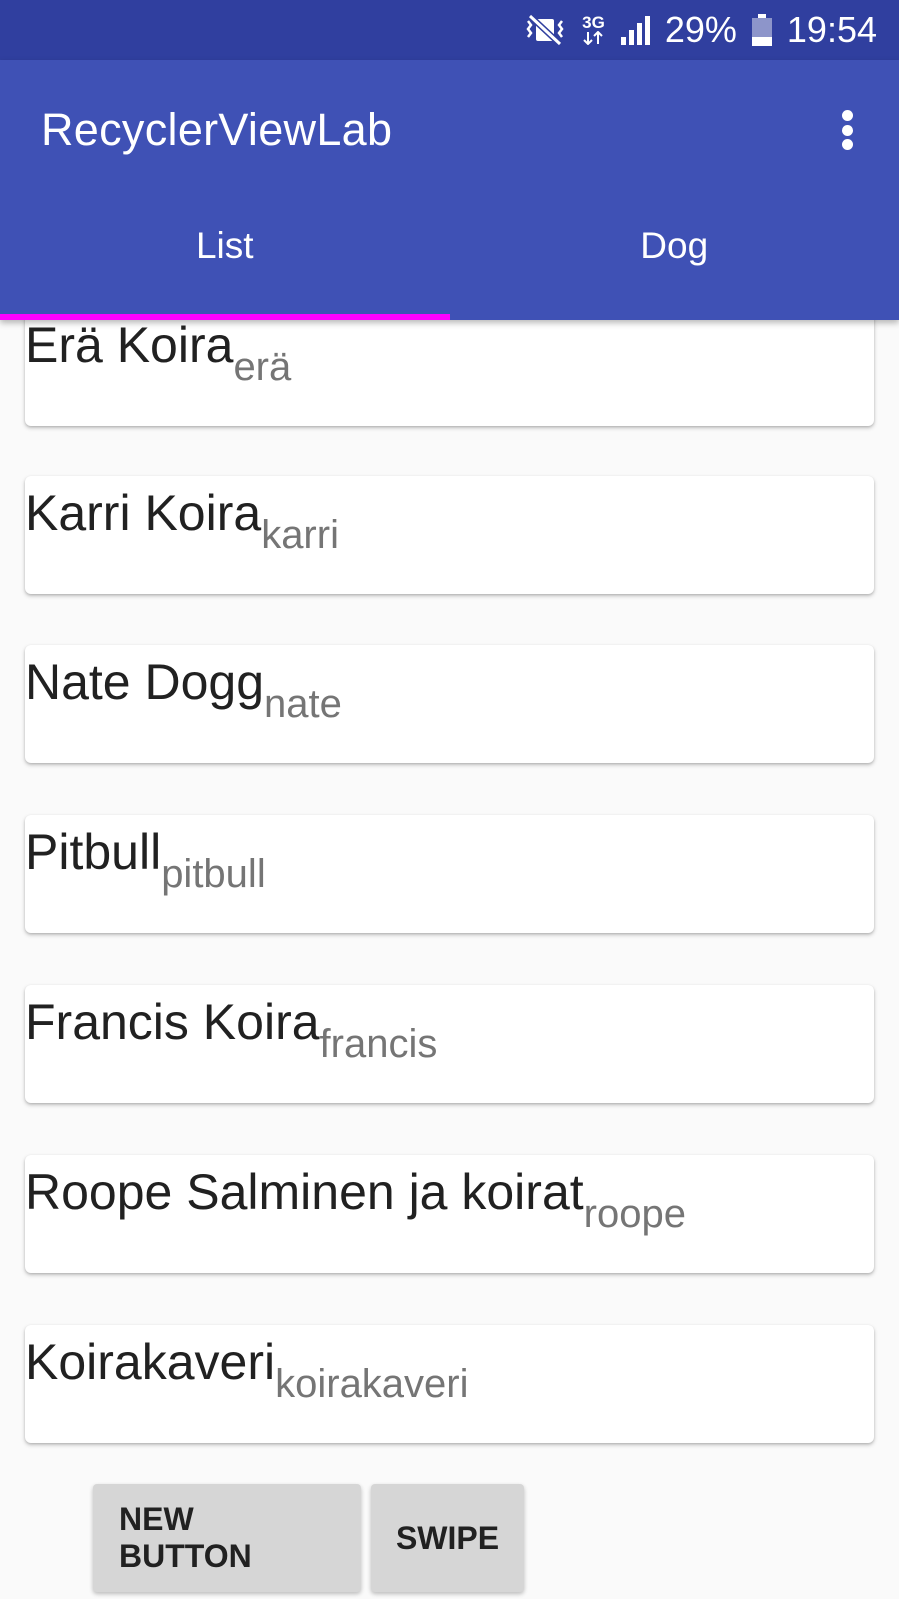 The width and height of the screenshot is (899, 1599). Describe the element at coordinates (449, 535) in the screenshot. I see `list-item: Karri Koirakarri` at that location.